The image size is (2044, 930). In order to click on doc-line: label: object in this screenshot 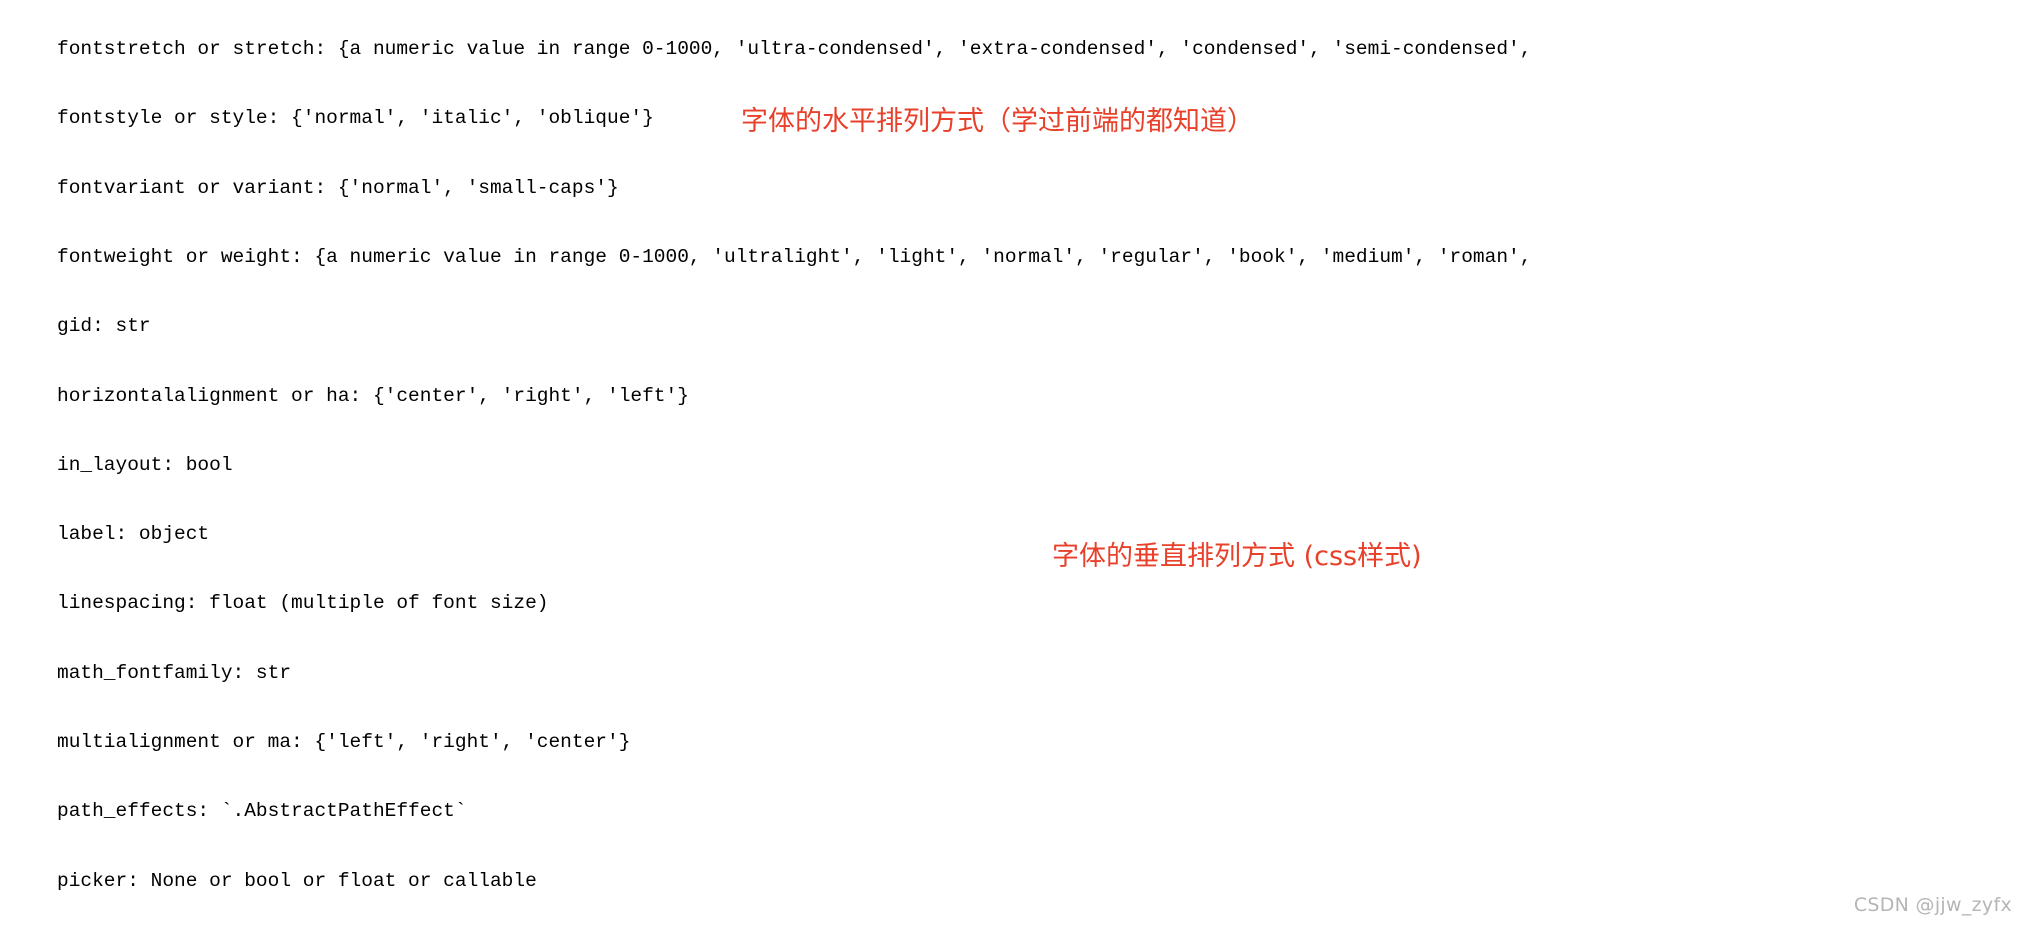, I will do `click(133, 534)`.